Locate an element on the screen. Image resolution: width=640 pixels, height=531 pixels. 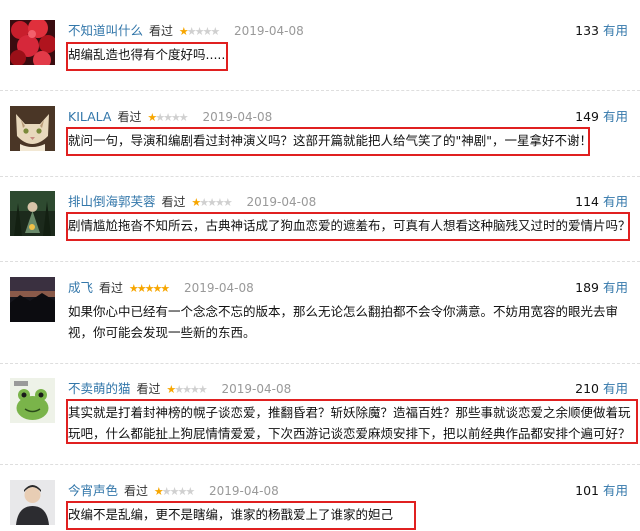
useful-vote: 149 有用 is located at coordinates (601, 117).